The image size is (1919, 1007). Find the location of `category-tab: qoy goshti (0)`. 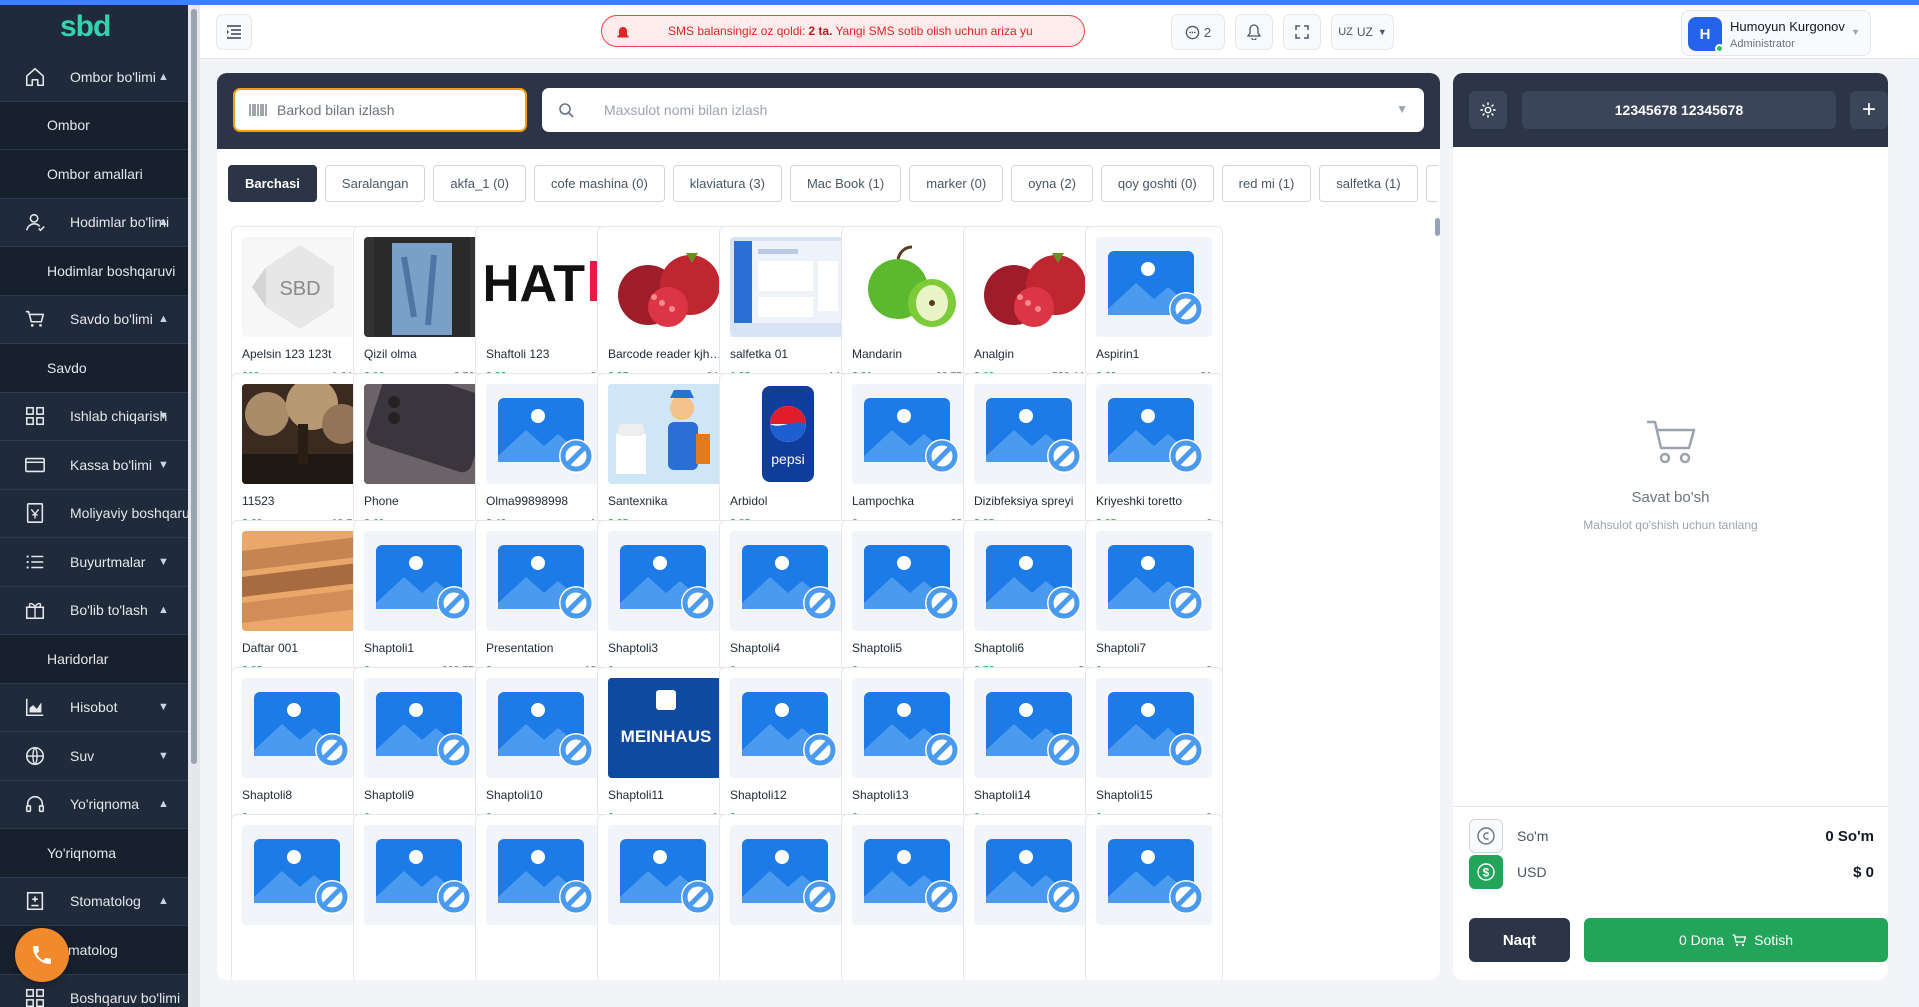

category-tab: qoy goshti (0) is located at coordinates (1157, 183).